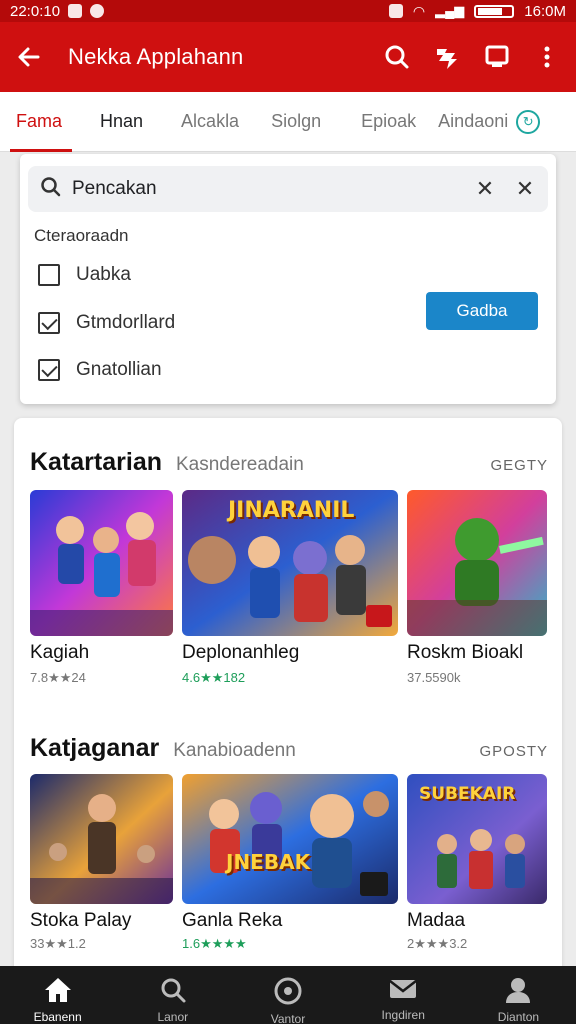 This screenshot has height=1024, width=576. Describe the element at coordinates (403, 1015) in the screenshot. I see `nav-label: Ingdiren` at that location.